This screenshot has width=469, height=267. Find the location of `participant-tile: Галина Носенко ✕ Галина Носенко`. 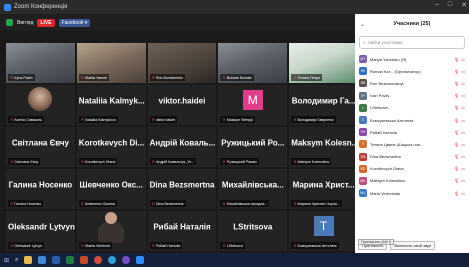

participant-tile: Галина Носенко ✕ Галина Носенко is located at coordinates (40, 189).